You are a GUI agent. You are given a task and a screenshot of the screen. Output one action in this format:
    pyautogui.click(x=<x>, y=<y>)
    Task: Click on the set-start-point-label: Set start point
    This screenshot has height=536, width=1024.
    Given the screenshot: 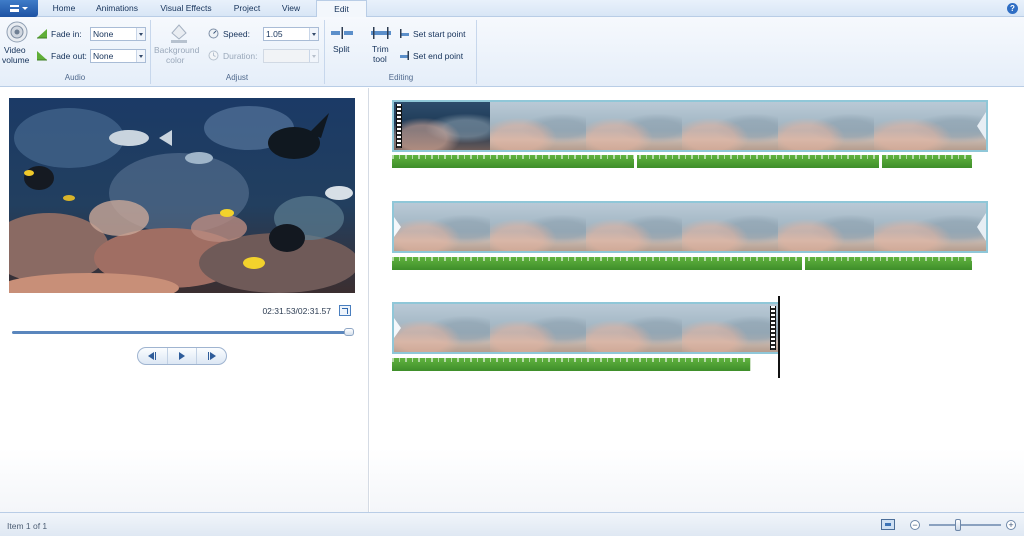 What is the action you would take?
    pyautogui.click(x=439, y=34)
    